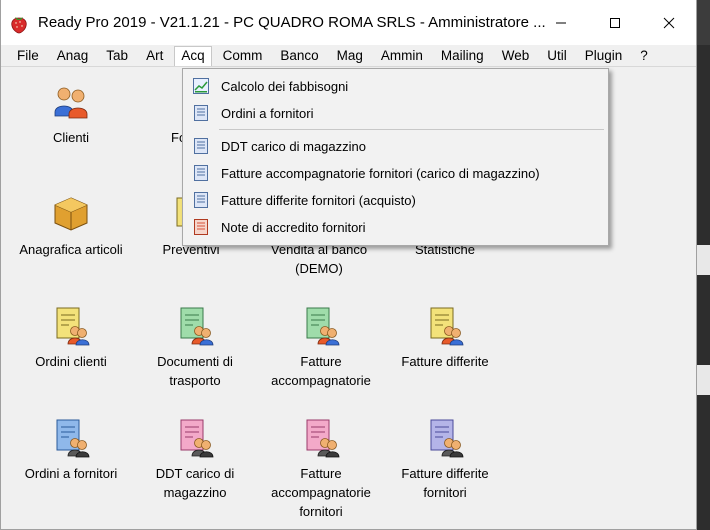 The height and width of the screenshot is (530, 710). I want to click on window-controls, so click(615, 22).